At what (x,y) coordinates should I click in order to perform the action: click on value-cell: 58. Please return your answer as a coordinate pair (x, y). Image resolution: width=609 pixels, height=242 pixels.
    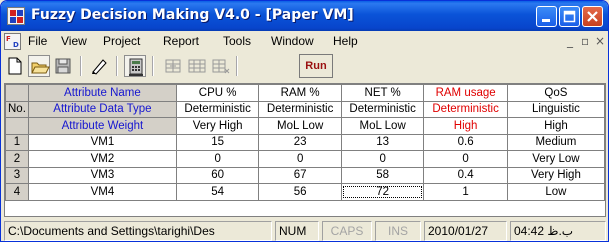
    Looking at the image, I should click on (382, 175).